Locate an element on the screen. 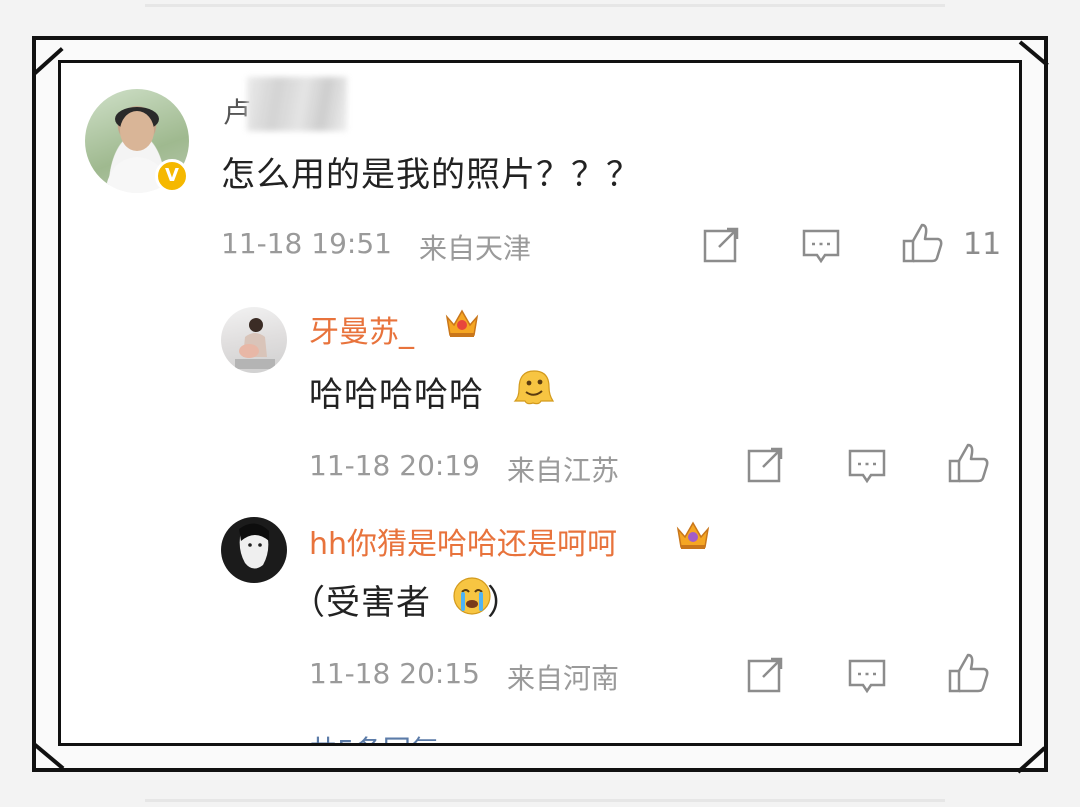 The width and height of the screenshot is (1080, 807). reply1-avatar is located at coordinates (254, 340).